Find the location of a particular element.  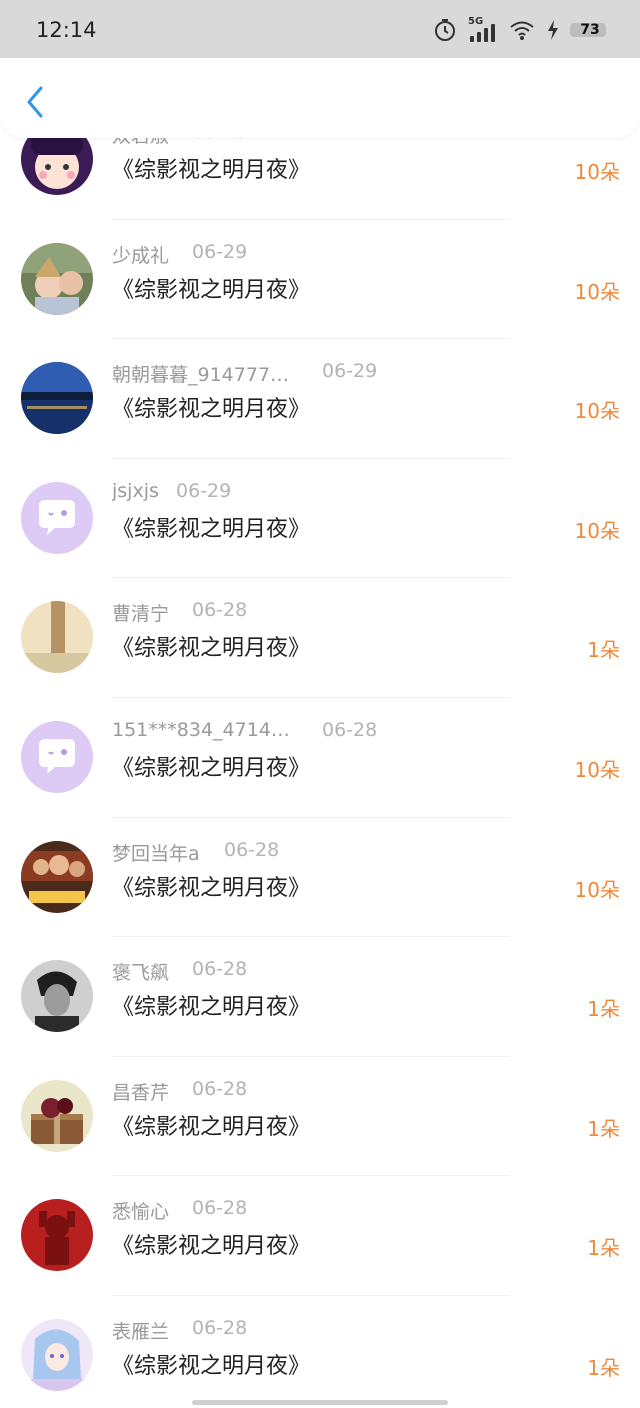

list-item: 梦回当年a 06-28 《综影视之明月夜》 10朵 is located at coordinates (320, 878).